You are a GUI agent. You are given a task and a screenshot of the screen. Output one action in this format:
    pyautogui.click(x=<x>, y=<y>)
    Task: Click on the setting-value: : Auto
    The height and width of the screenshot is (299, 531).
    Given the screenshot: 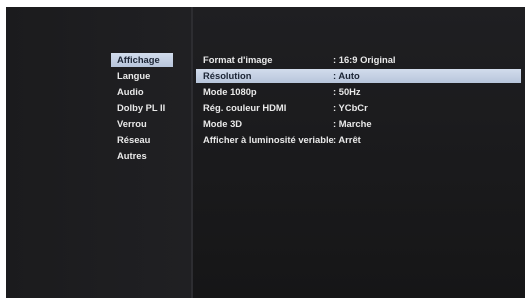 What is the action you would take?
    pyautogui.click(x=346, y=75)
    